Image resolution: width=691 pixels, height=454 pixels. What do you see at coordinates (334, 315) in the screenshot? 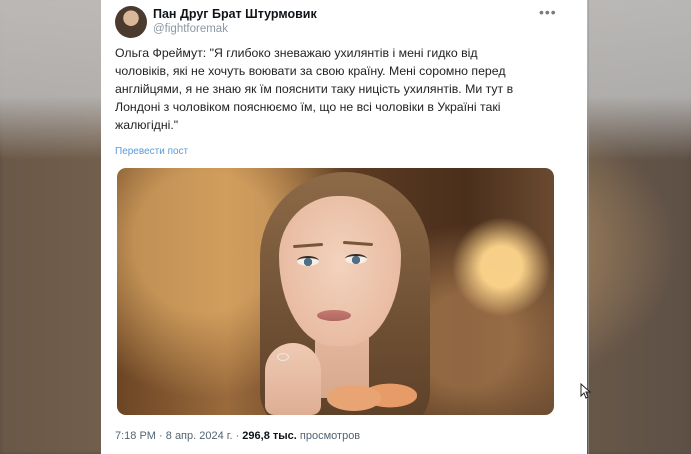
I see `photo-lips` at bounding box center [334, 315].